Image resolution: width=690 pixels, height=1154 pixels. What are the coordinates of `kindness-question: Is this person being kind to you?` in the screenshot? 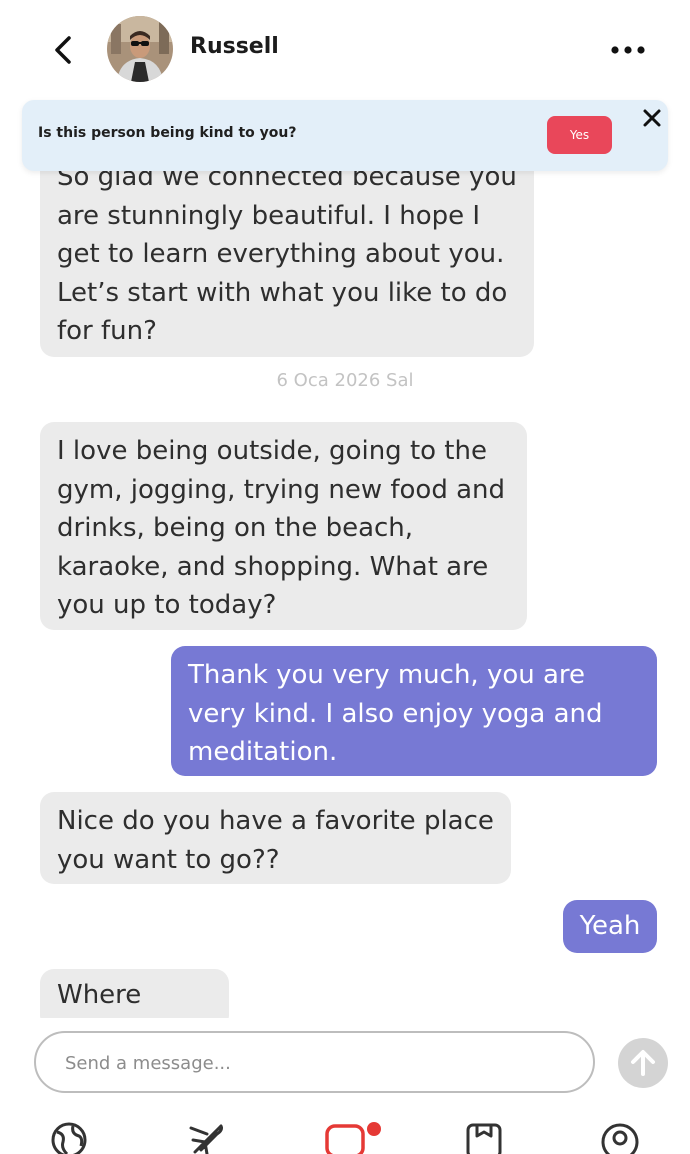 It's located at (167, 133).